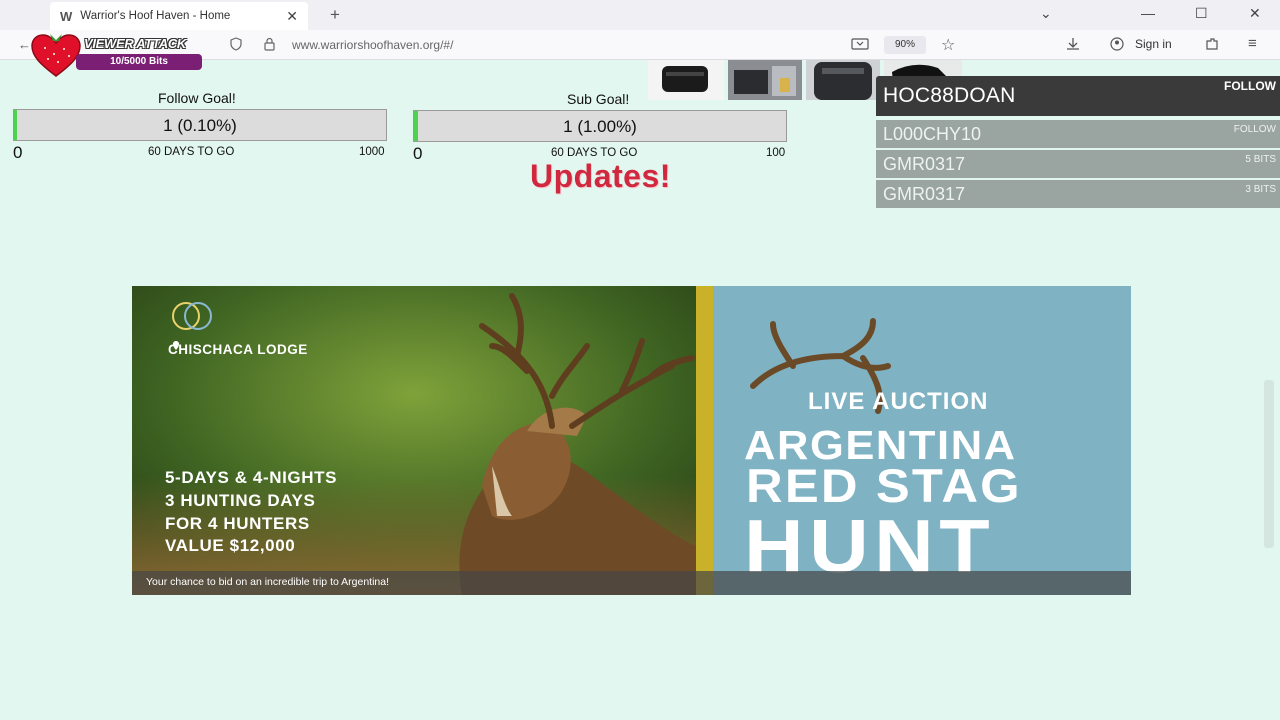 This screenshot has height=720, width=1280. I want to click on browser-tab: W Warrior's Hoof Haven - Home ✕, so click(179, 16).